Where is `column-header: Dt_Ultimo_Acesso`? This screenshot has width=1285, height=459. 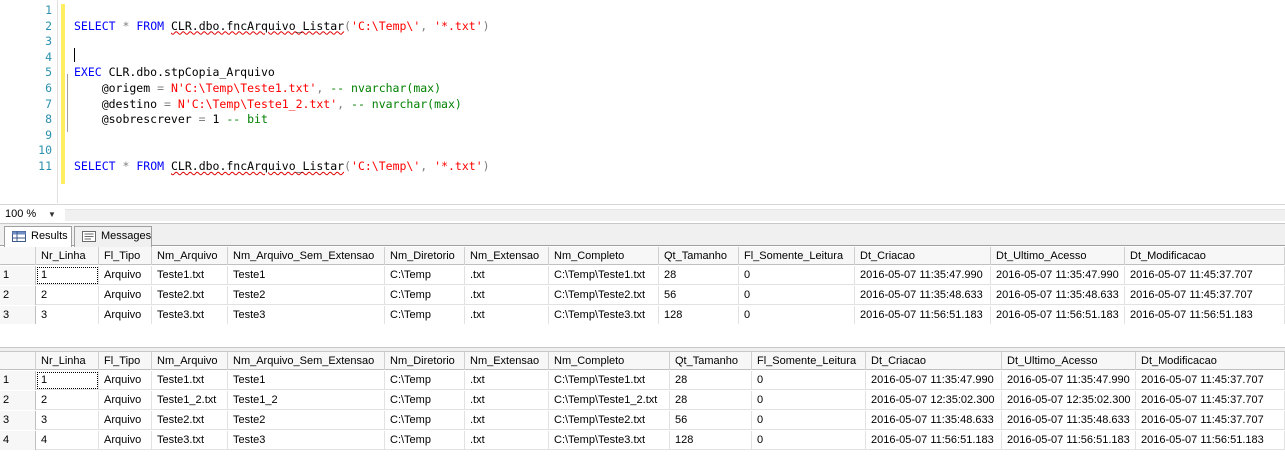 column-header: Dt_Ultimo_Acesso is located at coordinates (1069, 361).